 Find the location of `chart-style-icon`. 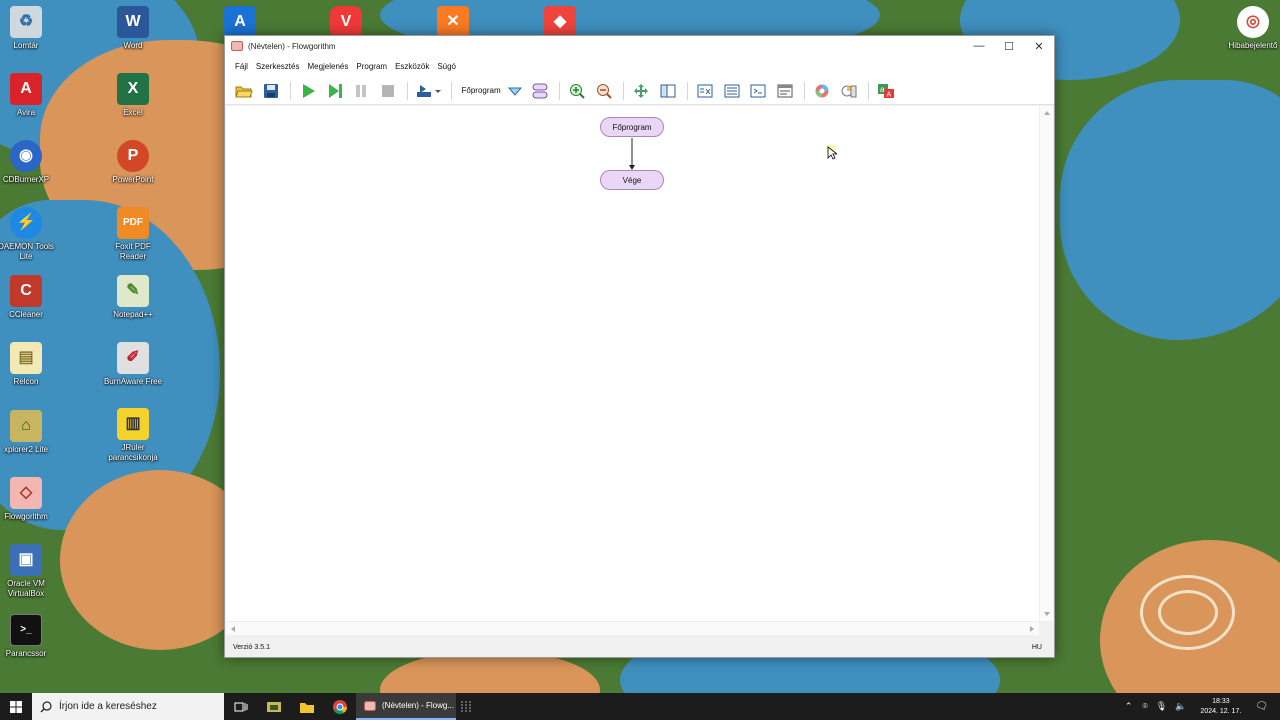

chart-style-icon is located at coordinates (849, 91).